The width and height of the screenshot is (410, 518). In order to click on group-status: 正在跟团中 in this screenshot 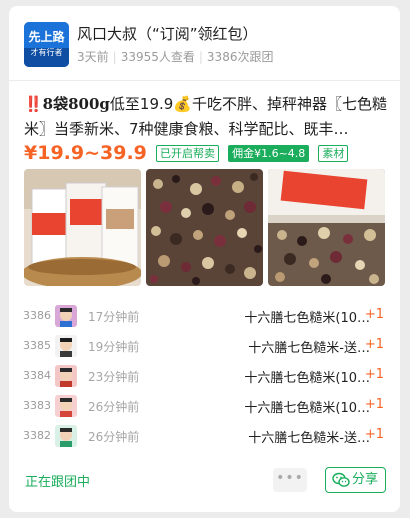, I will do `click(58, 482)`.